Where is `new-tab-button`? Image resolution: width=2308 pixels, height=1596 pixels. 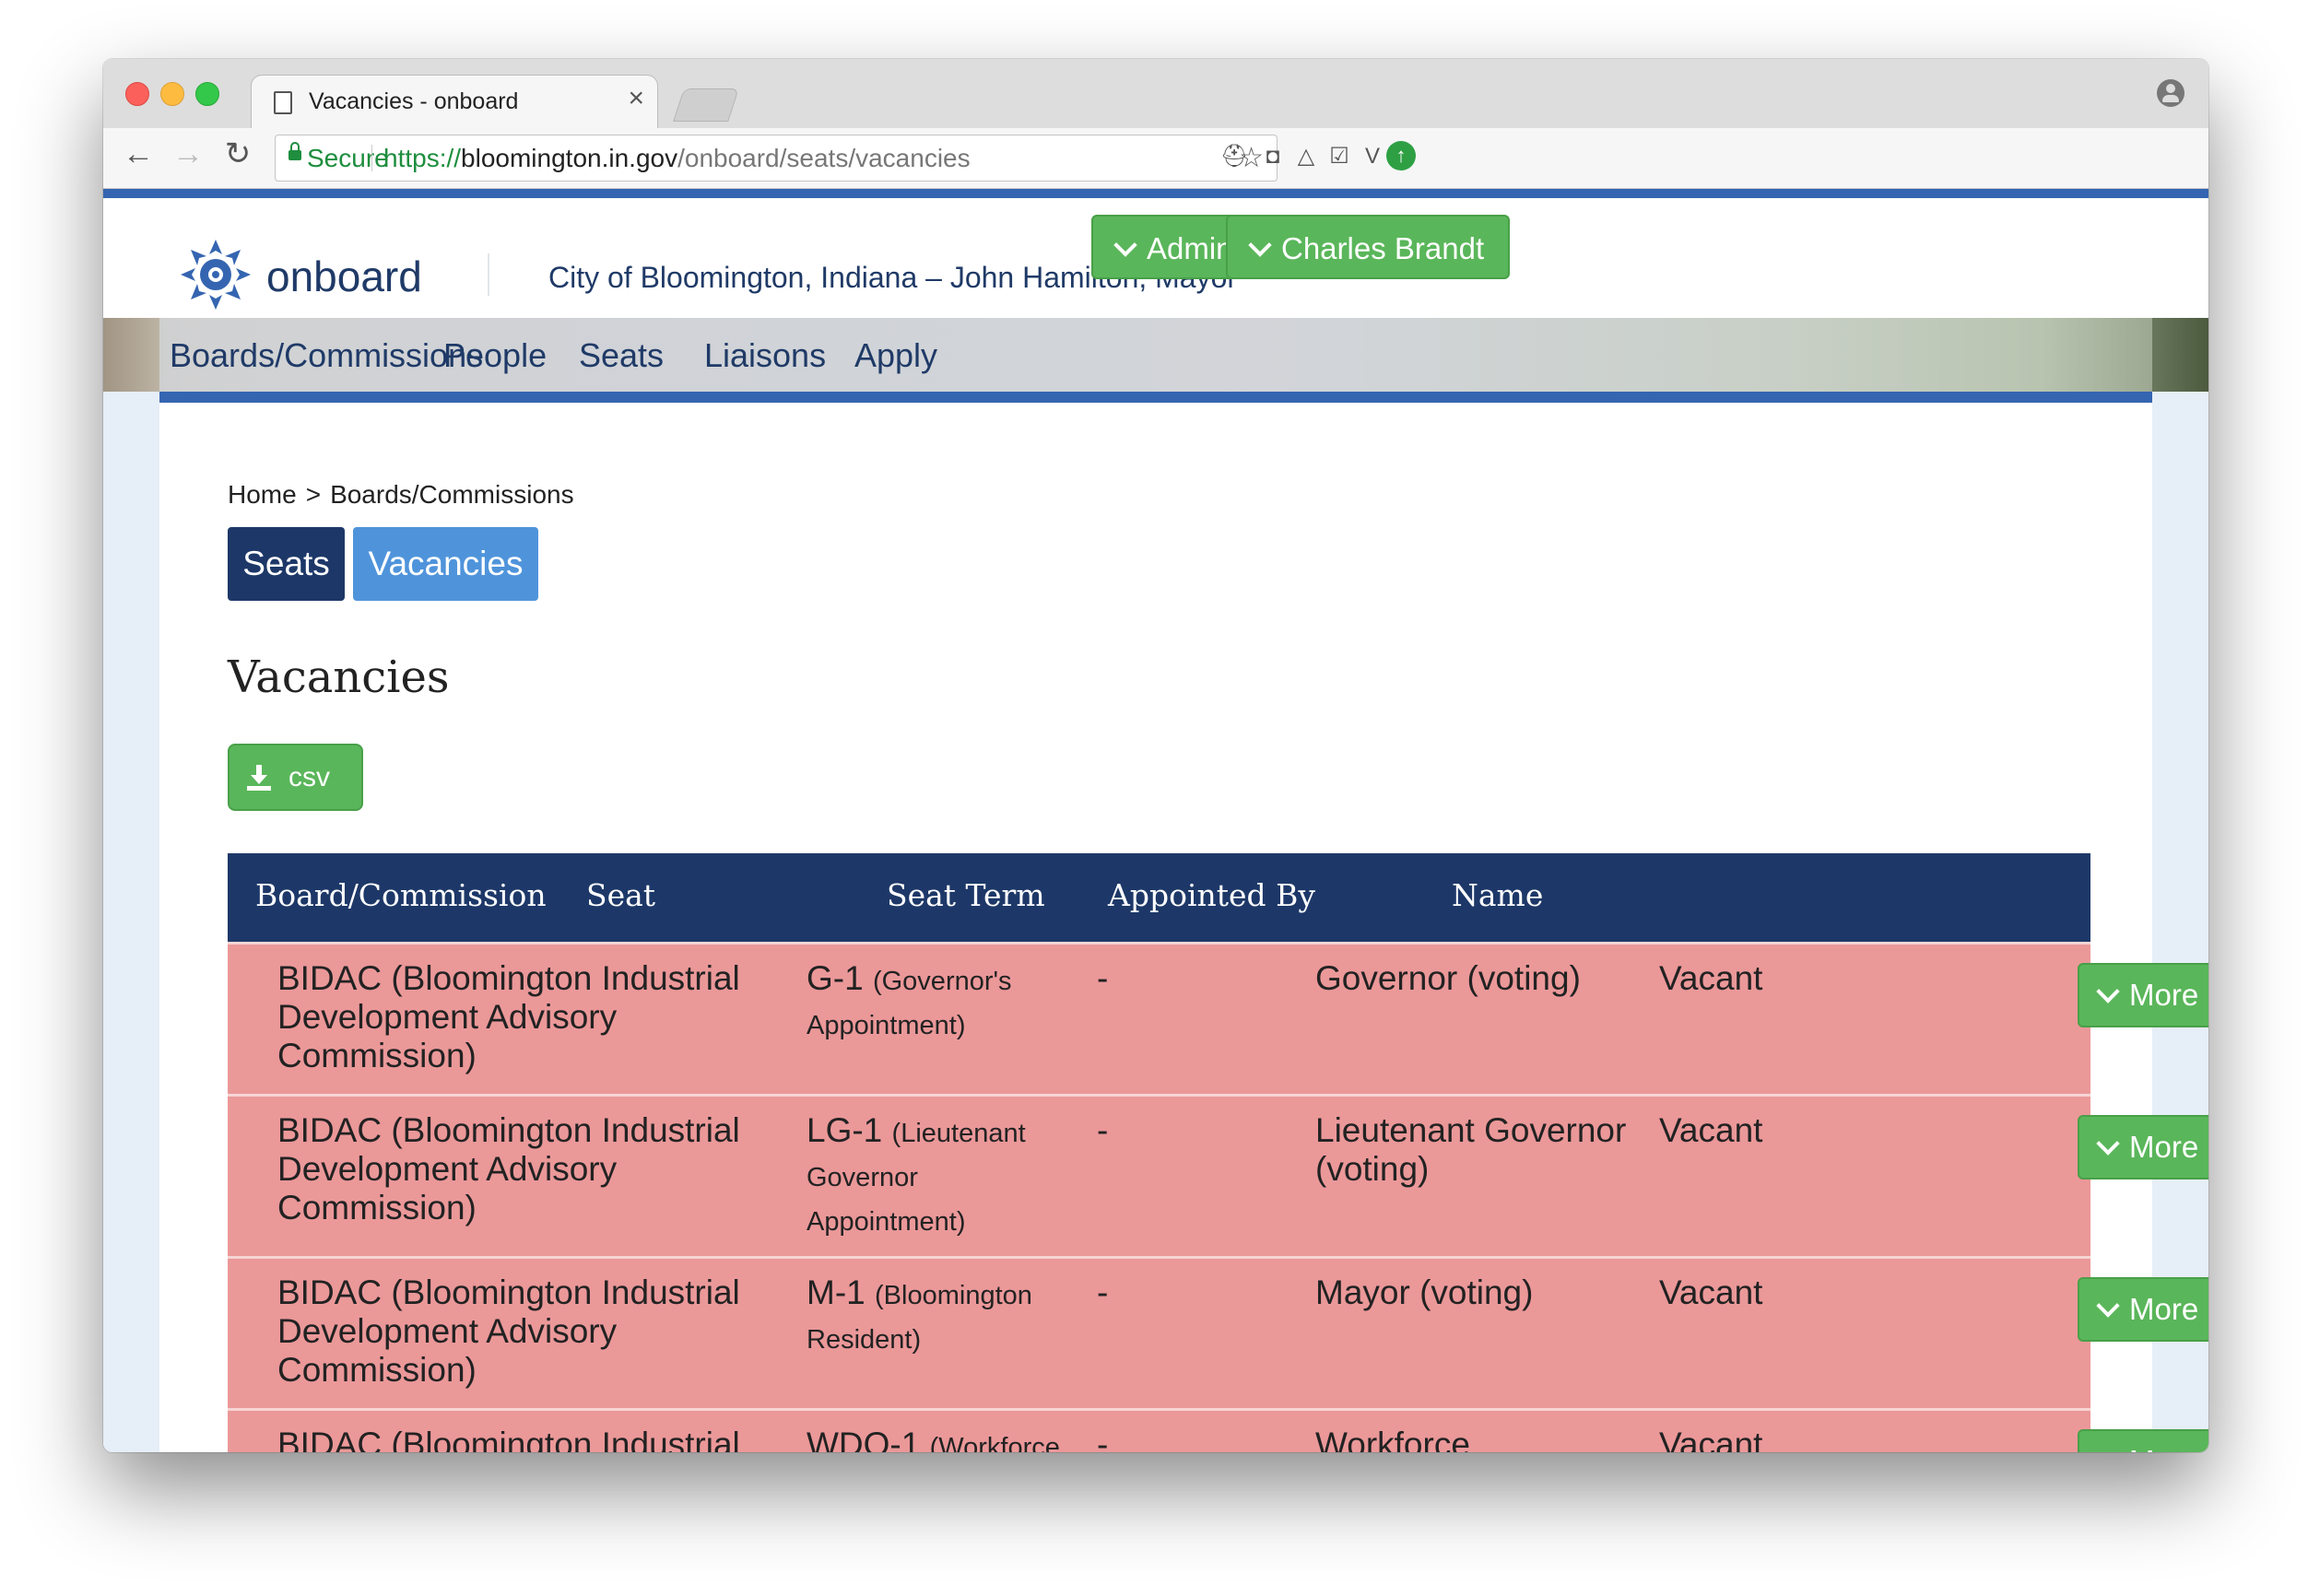
new-tab-button is located at coordinates (706, 105).